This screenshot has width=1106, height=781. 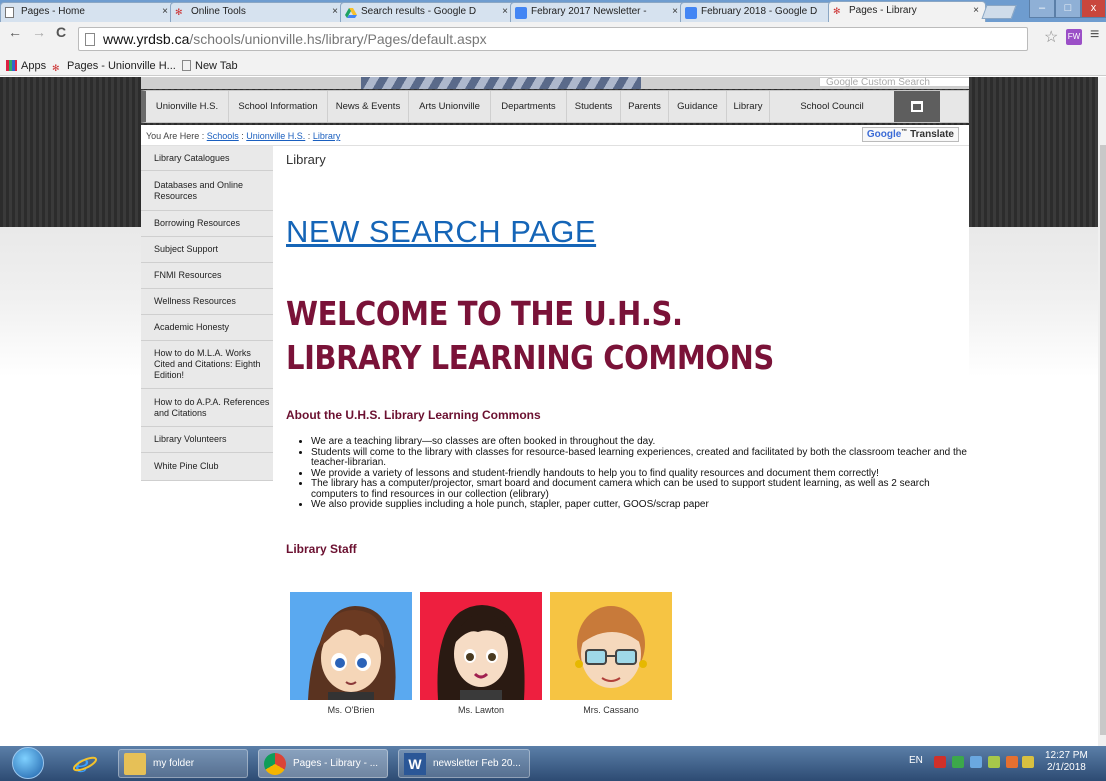 I want to click on google-logo-text: Google, so click(x=884, y=134).